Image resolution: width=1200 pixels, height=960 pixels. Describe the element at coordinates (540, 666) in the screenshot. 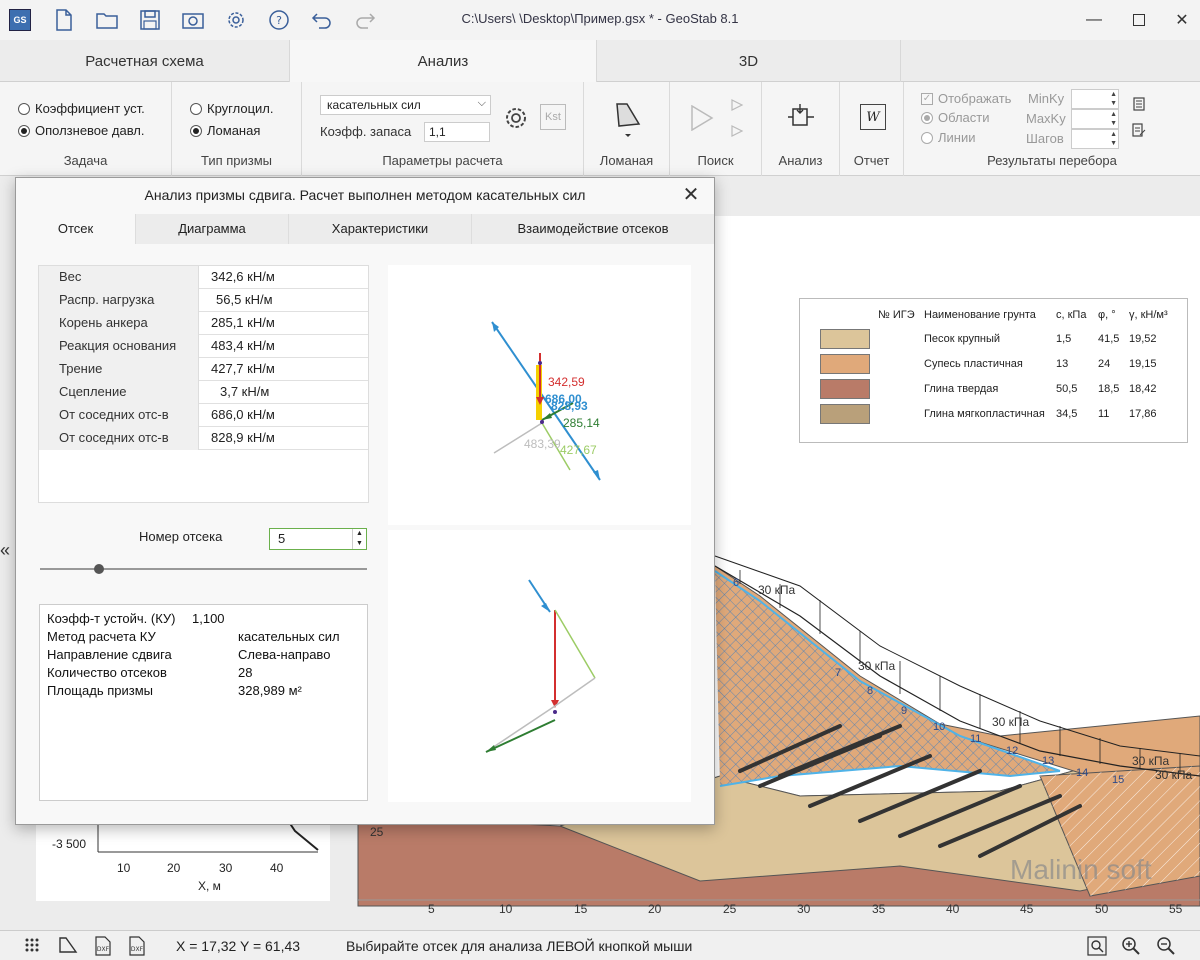

I see `force-polygon` at that location.